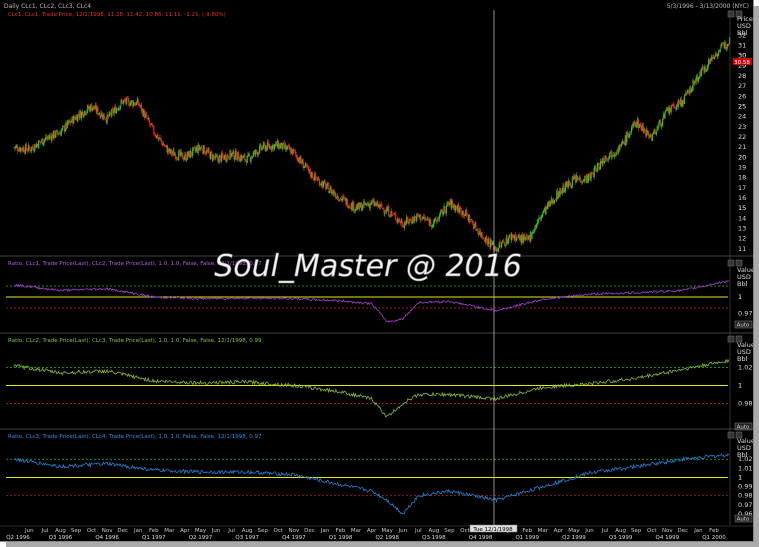 This screenshot has height=547, width=759. I want to click on price-tick-label: 25, so click(742, 106).